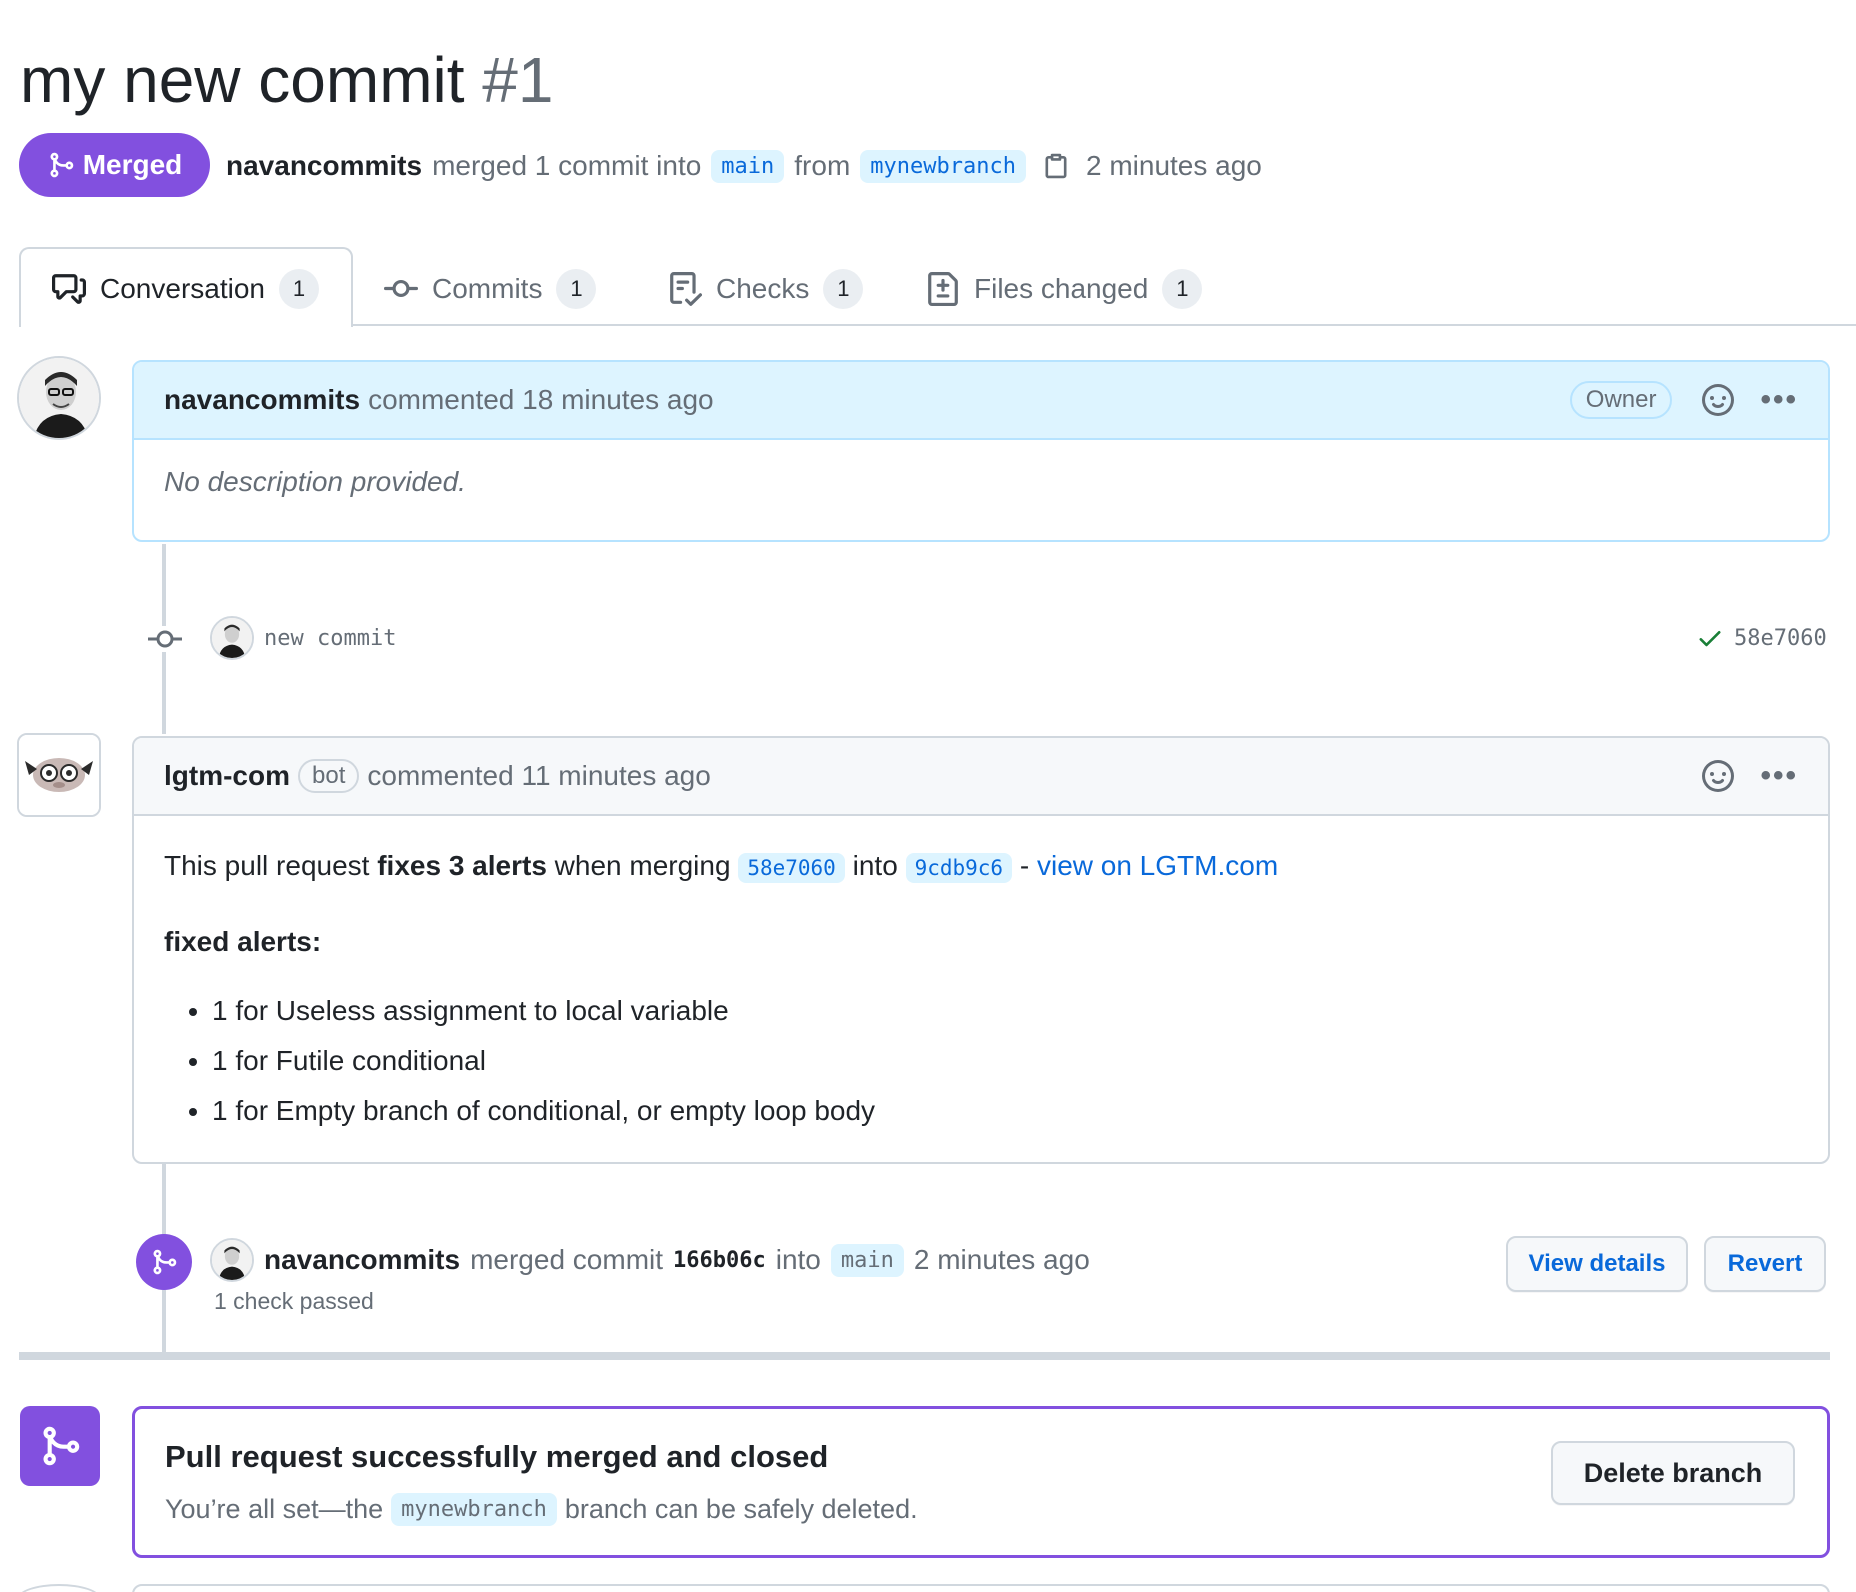 The width and height of the screenshot is (1856, 1592). I want to click on commit-status: 58e7060, so click(1761, 638).